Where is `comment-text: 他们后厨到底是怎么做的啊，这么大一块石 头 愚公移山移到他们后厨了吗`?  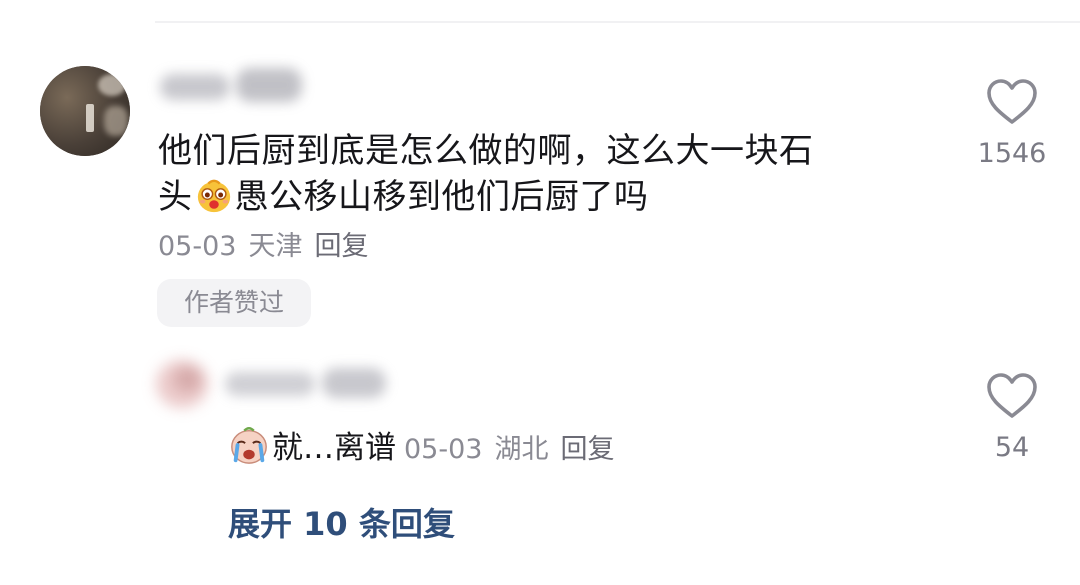
comment-text: 他们后厨到底是怎么做的啊，这么大一块石 头 愚公移山移到他们后厨了吗 is located at coordinates (538, 174).